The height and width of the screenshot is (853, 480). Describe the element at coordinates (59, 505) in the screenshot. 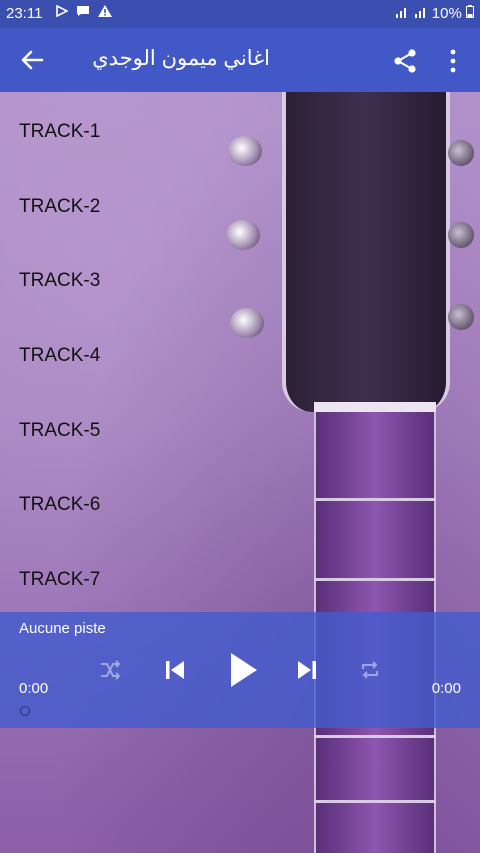

I see `list-item: TRACK-6` at that location.